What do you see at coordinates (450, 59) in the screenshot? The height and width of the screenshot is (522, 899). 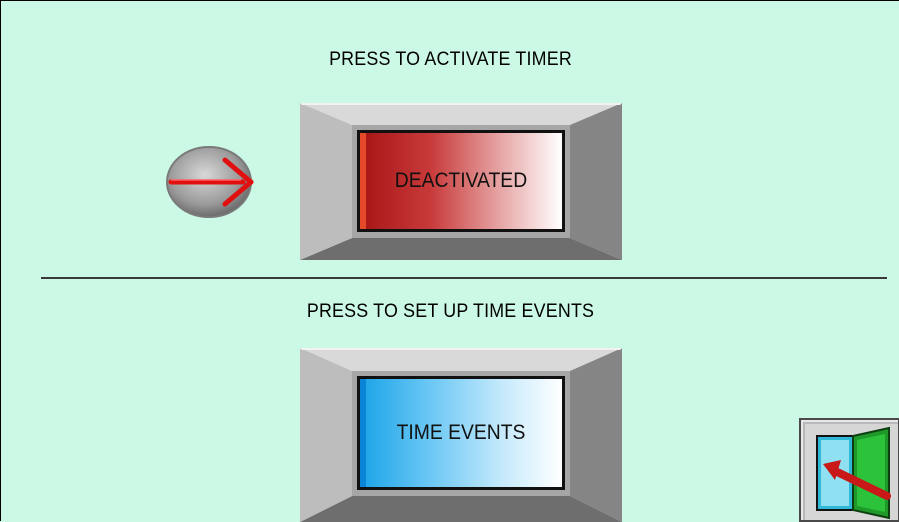 I see `activate-timer-heading: PRESS TO ACTIVATE TIMER` at bounding box center [450, 59].